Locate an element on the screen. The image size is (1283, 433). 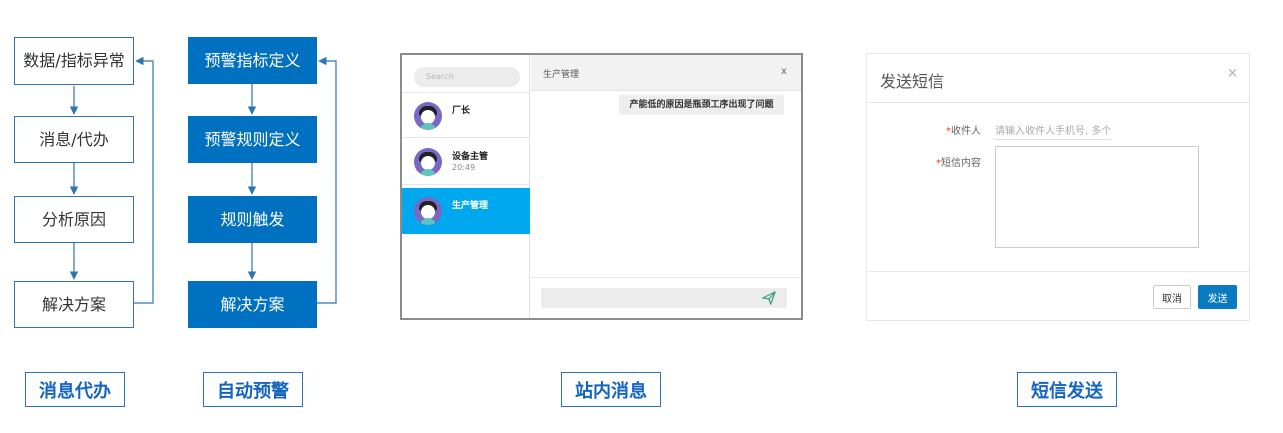
alert-step-rule: 预警规则定义 is located at coordinates (252, 139).